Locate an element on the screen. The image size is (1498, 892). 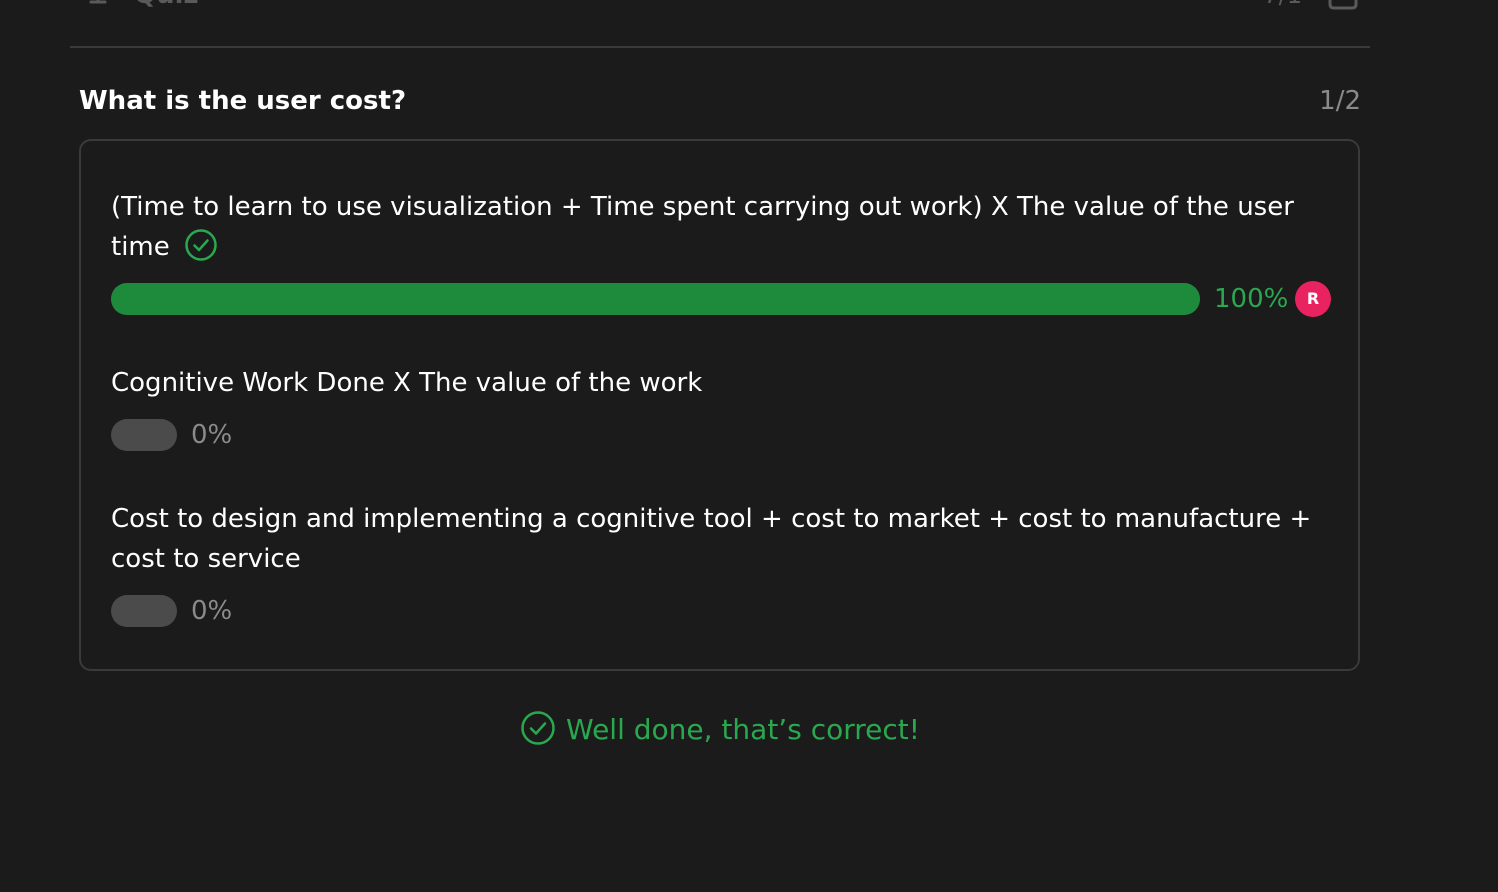
feedback-message: Well done, that’s correct! is located at coordinates (720, 730).